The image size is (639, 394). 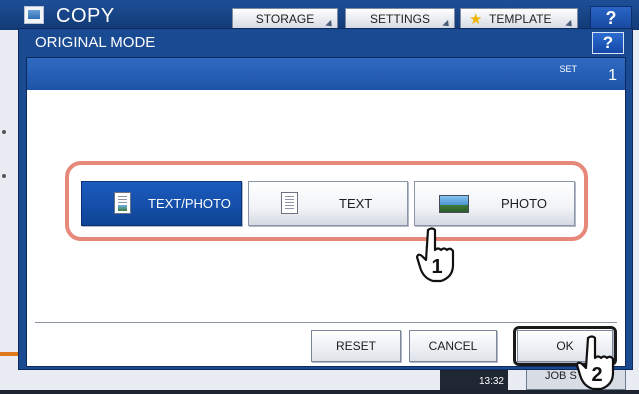 What do you see at coordinates (608, 43) in the screenshot?
I see `dialog-help-button: ?` at bounding box center [608, 43].